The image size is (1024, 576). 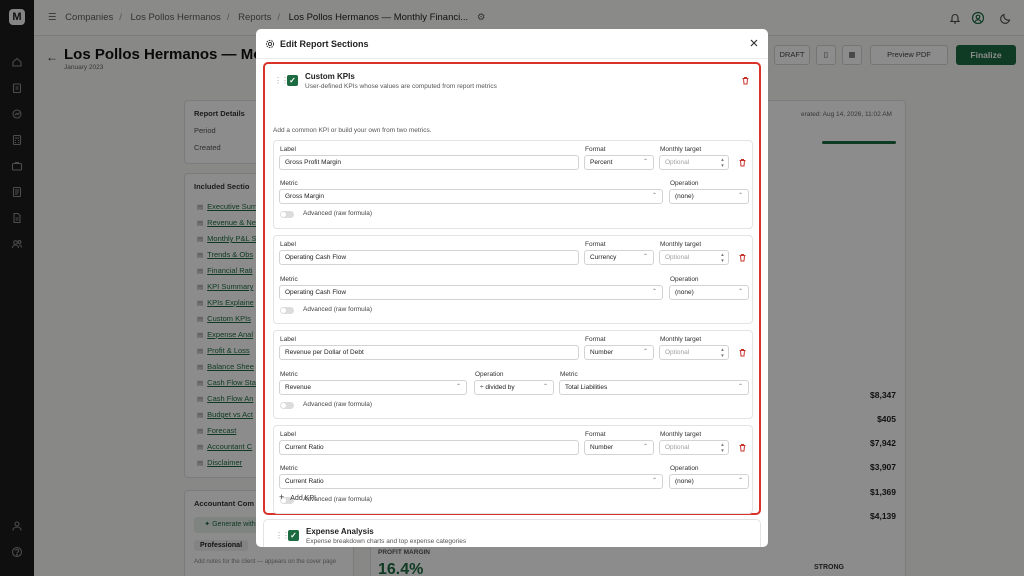 I want to click on format-select: Currency, so click(x=619, y=257).